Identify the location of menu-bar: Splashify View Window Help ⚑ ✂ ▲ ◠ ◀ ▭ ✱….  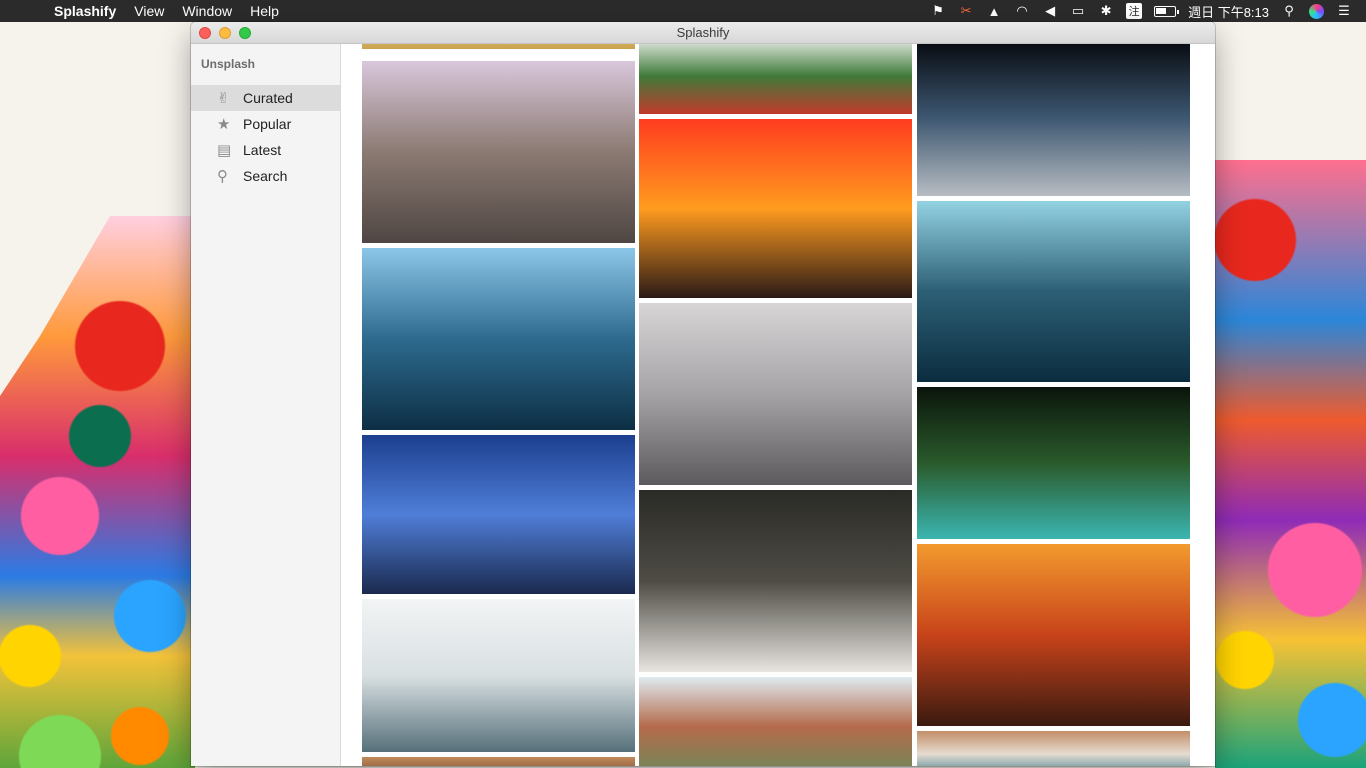
(683, 11).